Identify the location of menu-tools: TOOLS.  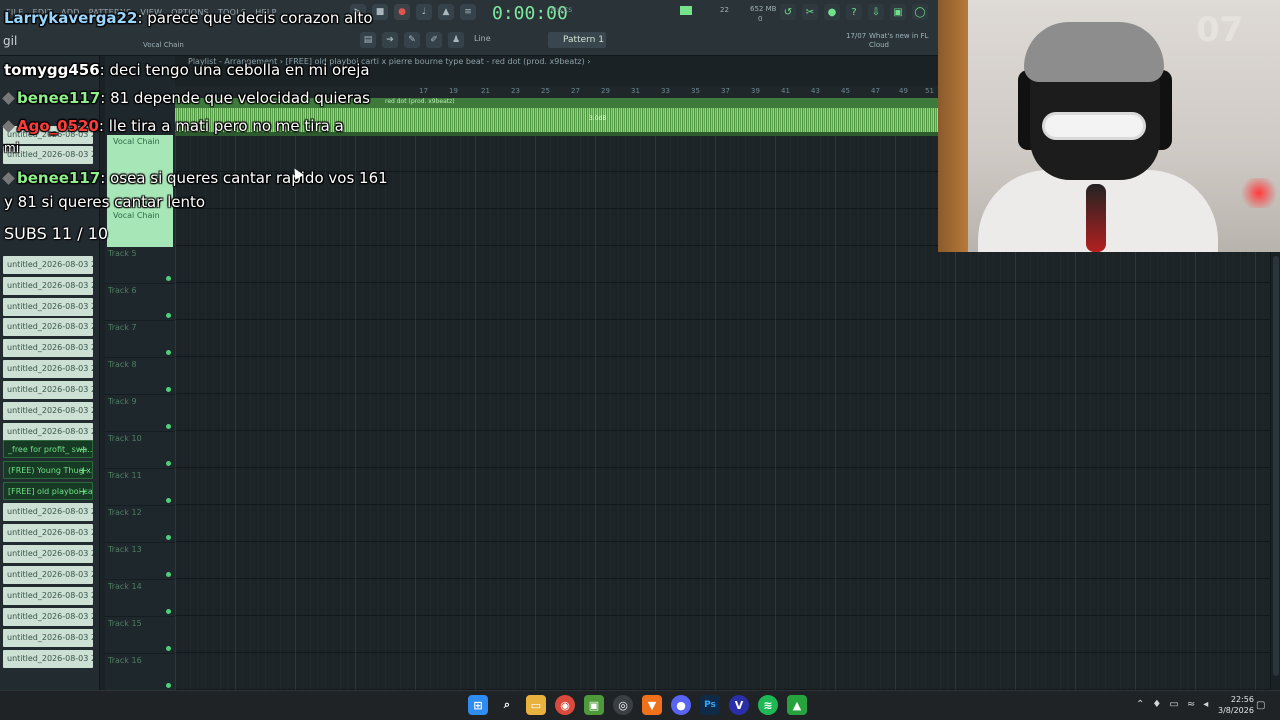
(232, 12).